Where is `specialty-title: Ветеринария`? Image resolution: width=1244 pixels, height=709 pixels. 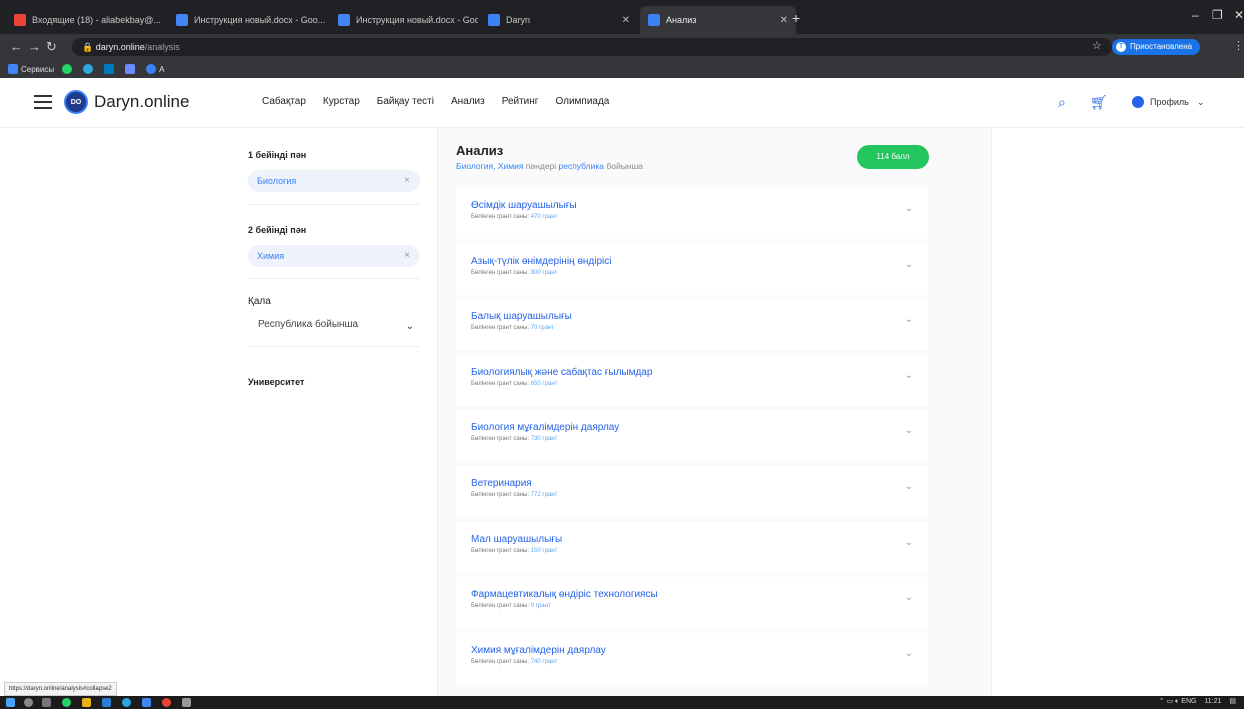 specialty-title: Ветеринария is located at coordinates (699, 483).